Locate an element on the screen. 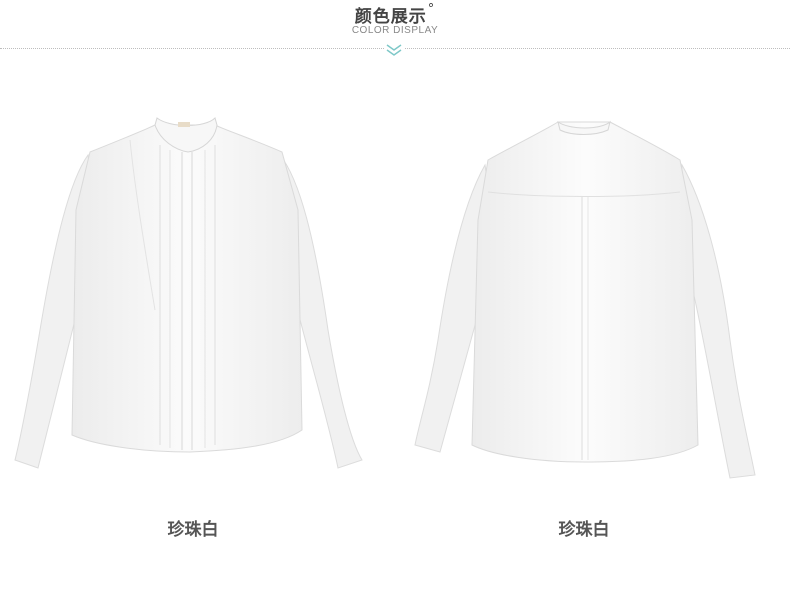  section-title: 颜色展示° is located at coordinates (395, 14).